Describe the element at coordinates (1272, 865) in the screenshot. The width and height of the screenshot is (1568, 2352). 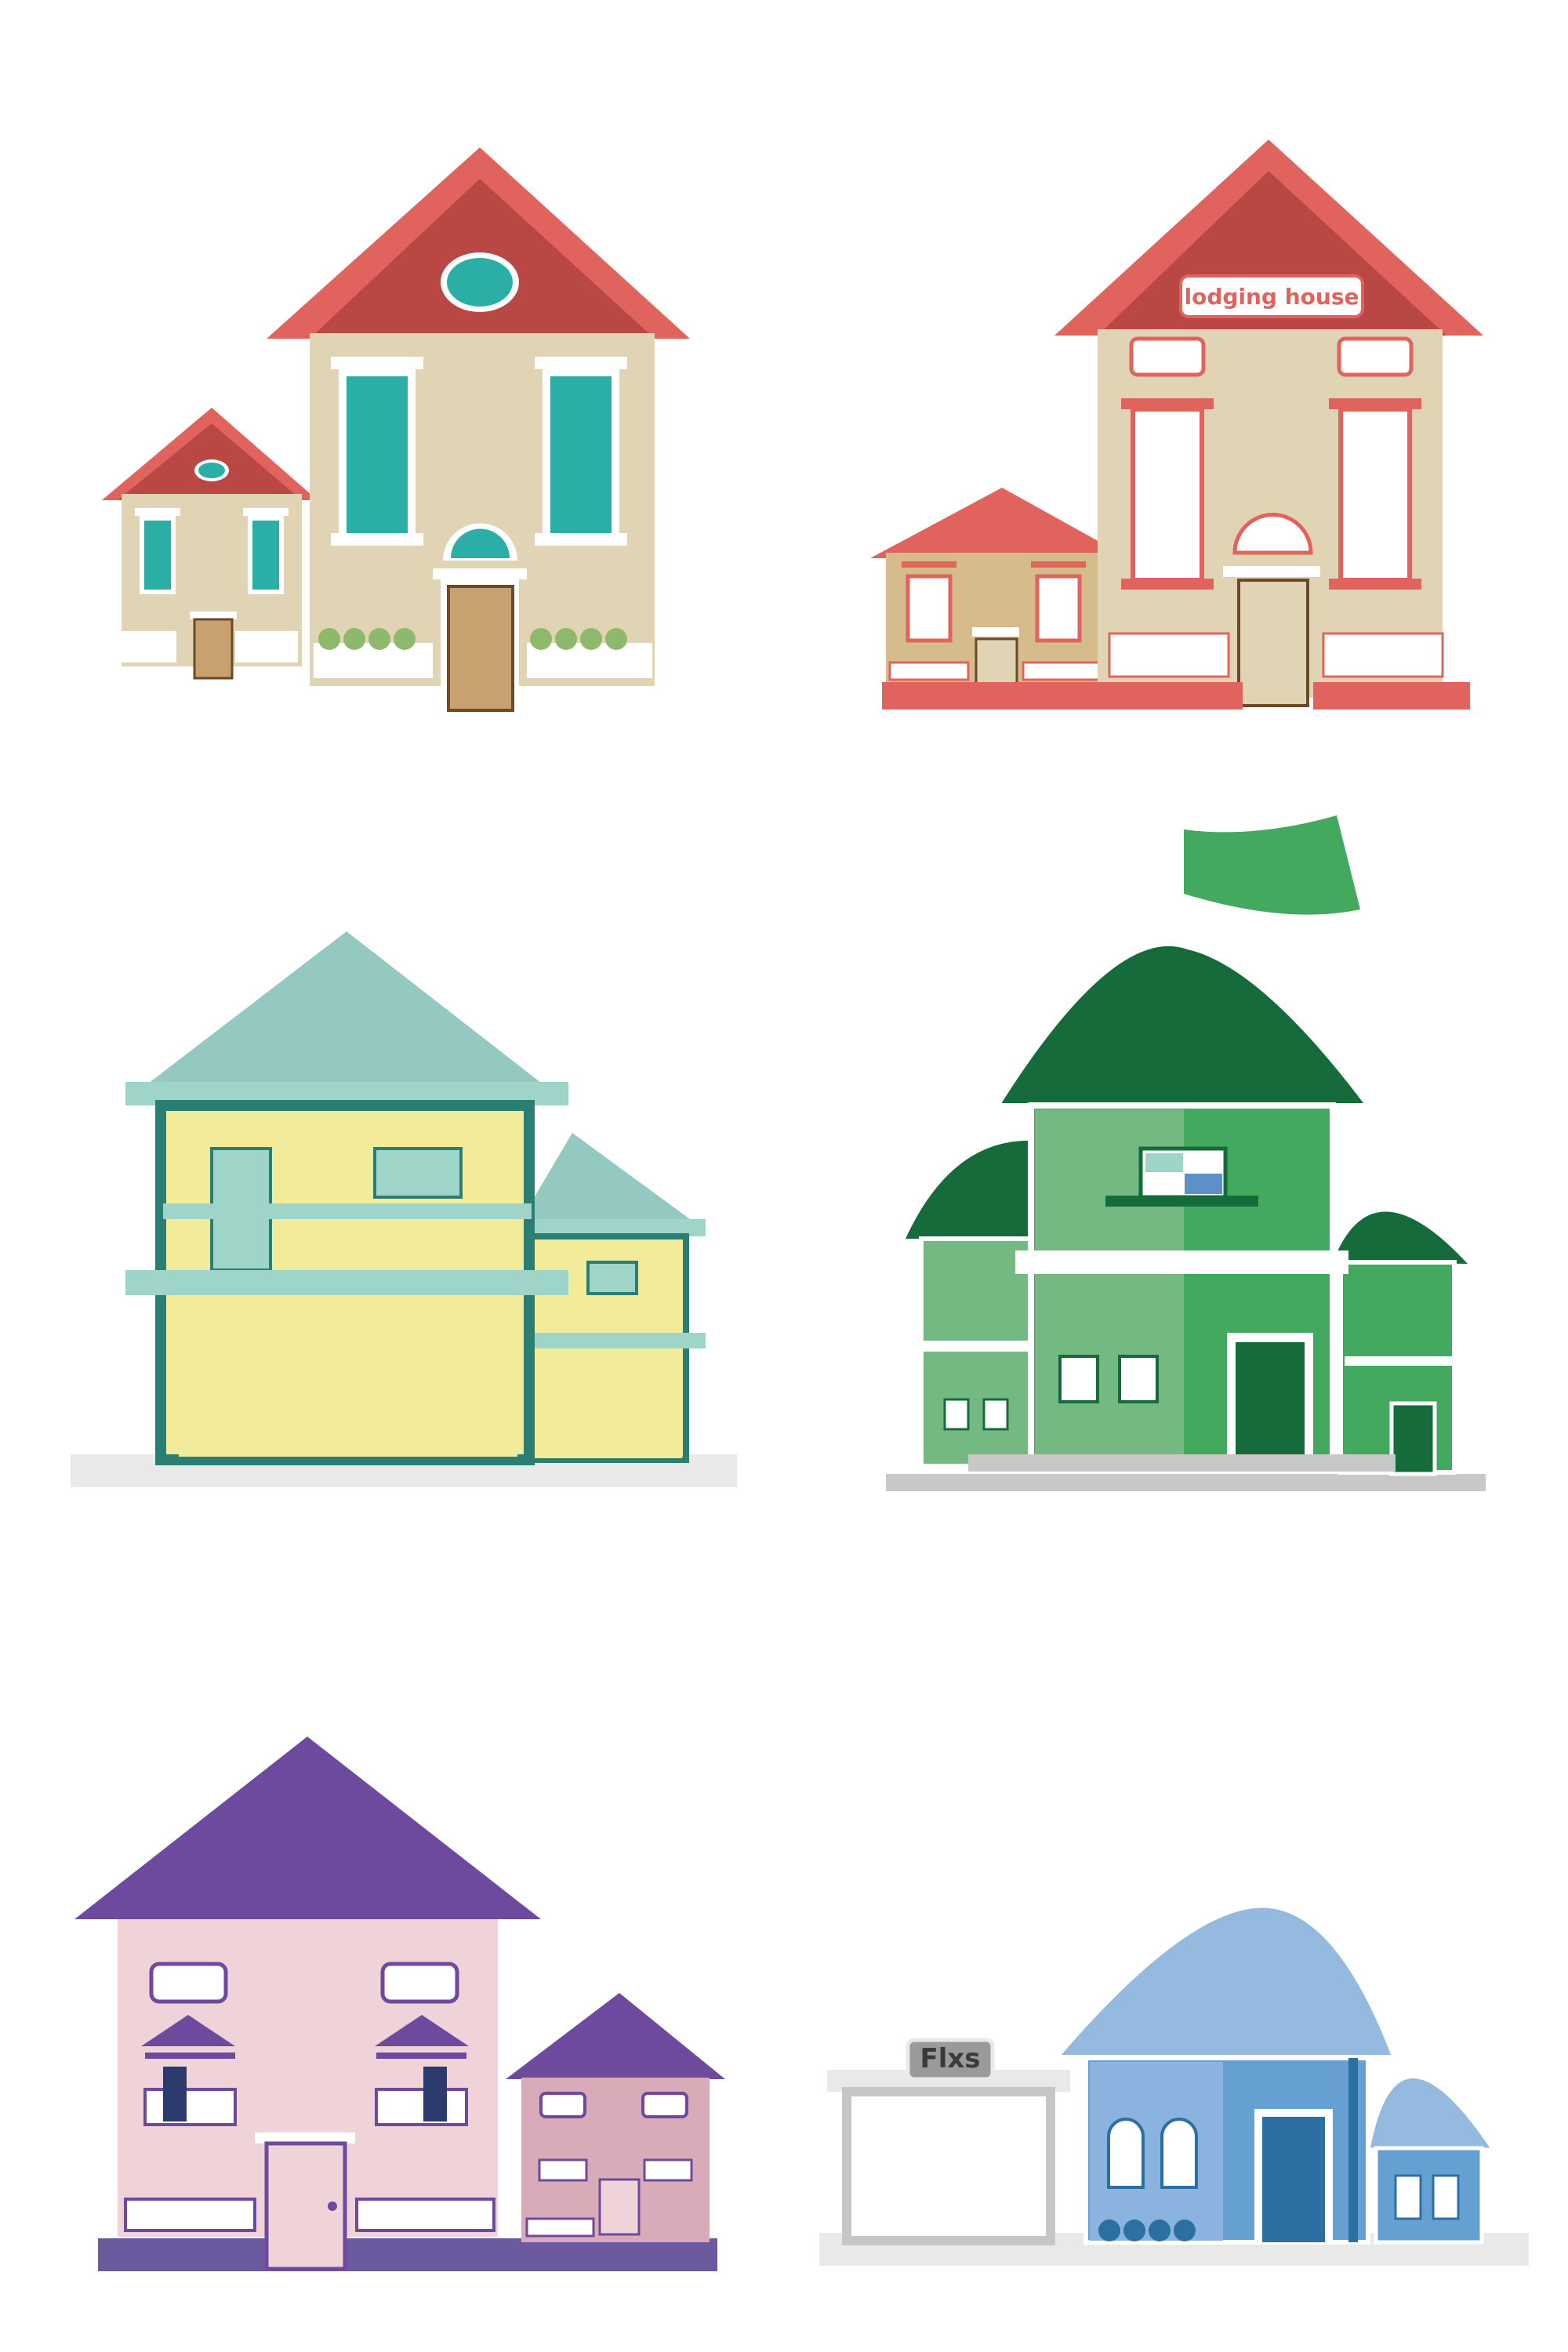
I see `flag` at that location.